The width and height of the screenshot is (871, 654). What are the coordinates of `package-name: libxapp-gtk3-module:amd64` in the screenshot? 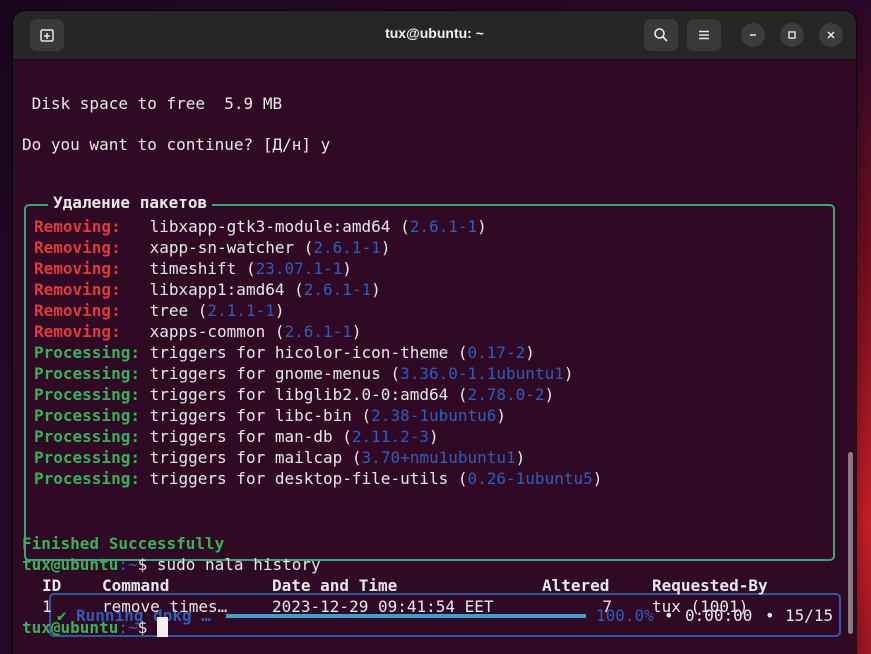 It's located at (270, 226).